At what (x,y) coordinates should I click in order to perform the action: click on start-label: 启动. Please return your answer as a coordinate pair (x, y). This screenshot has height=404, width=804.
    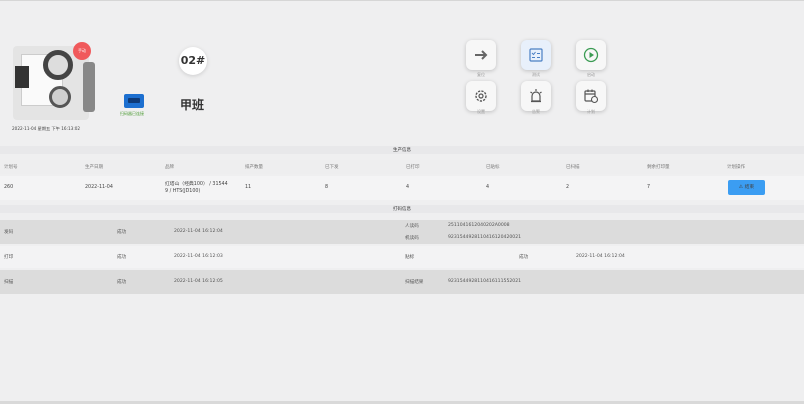
    Looking at the image, I should click on (591, 74).